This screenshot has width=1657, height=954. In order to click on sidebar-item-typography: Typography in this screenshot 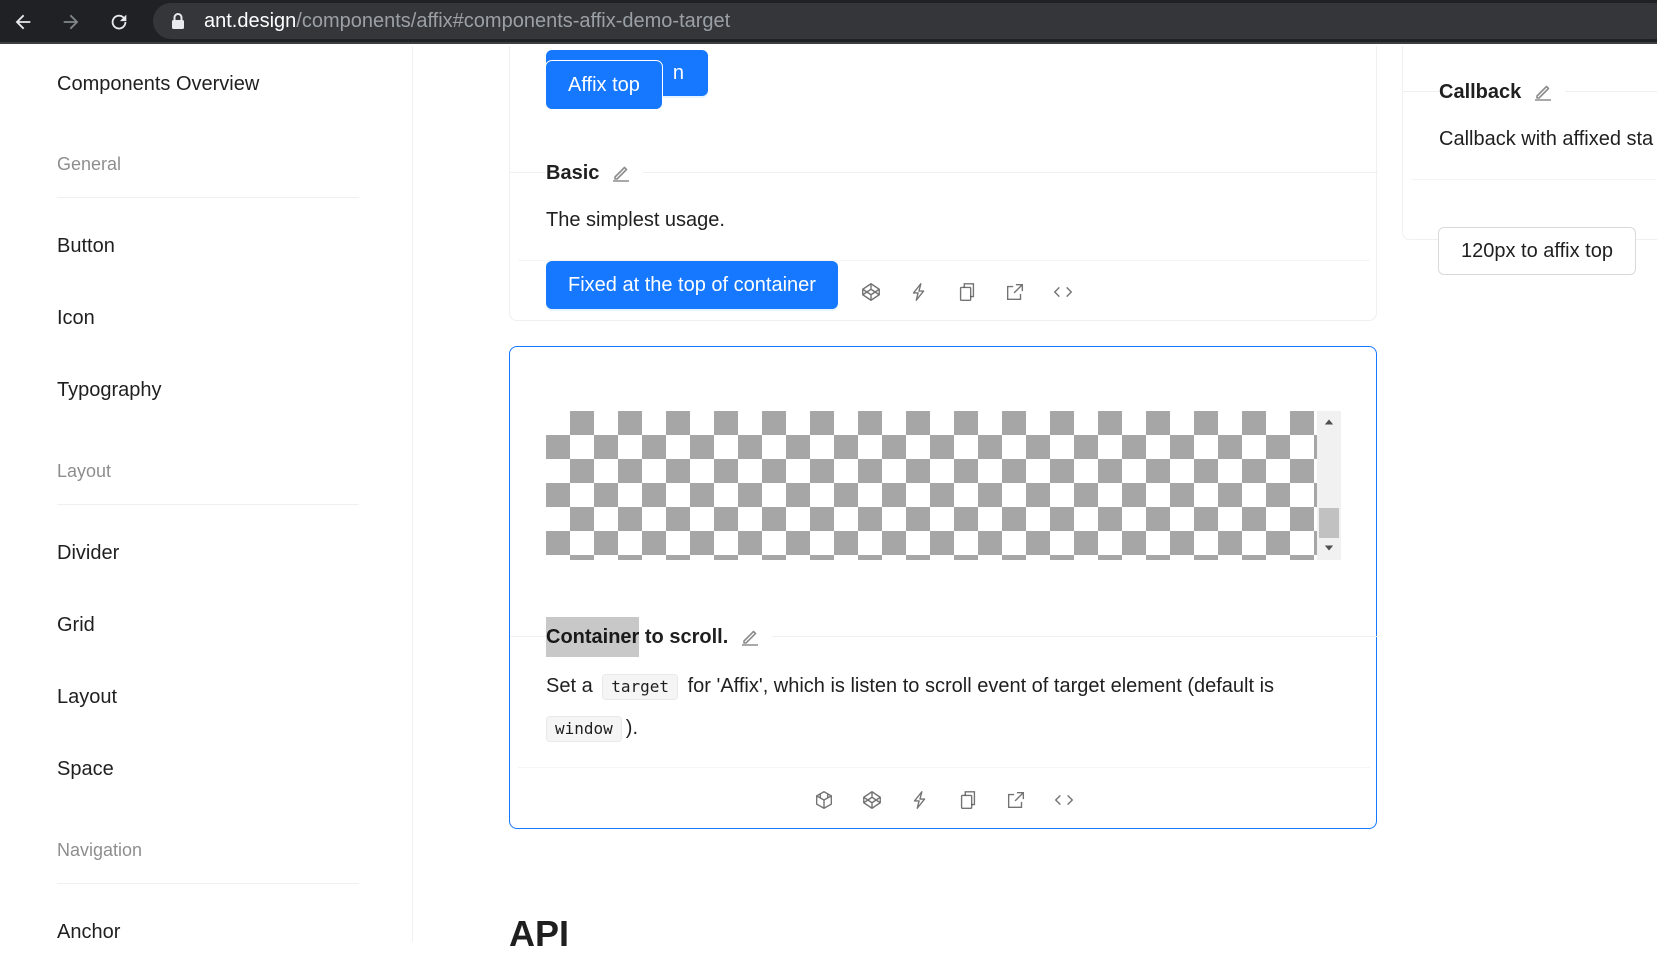, I will do `click(109, 390)`.